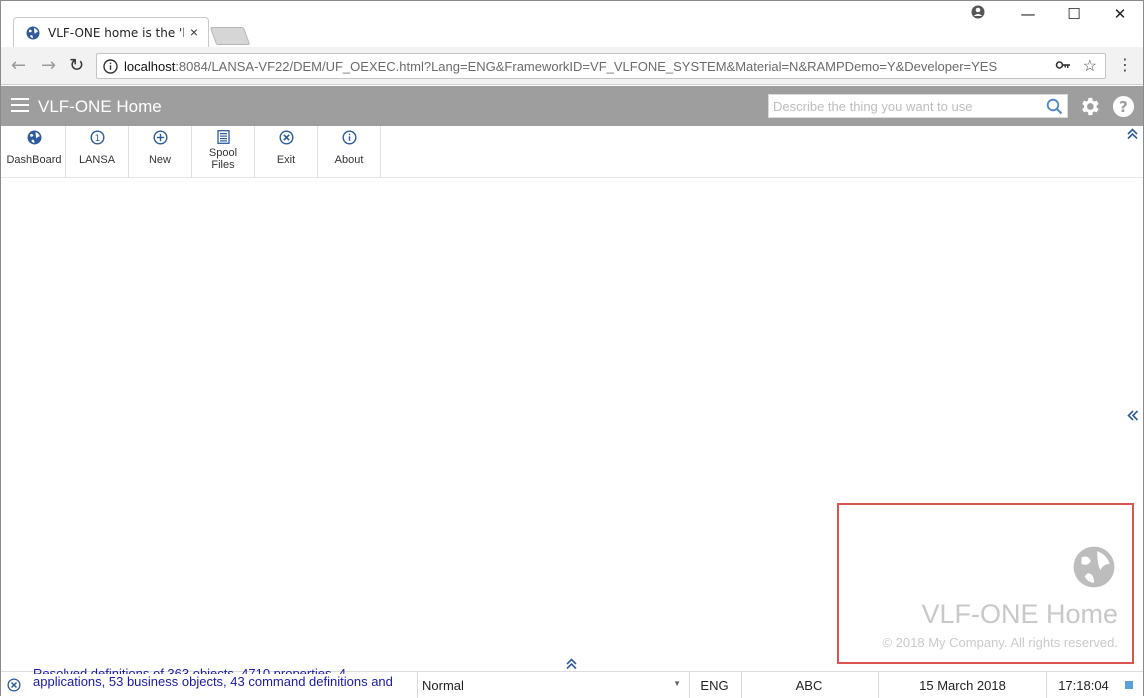 The height and width of the screenshot is (698, 1144). Describe the element at coordinates (48, 65) in the screenshot. I see `forward-button: →` at that location.